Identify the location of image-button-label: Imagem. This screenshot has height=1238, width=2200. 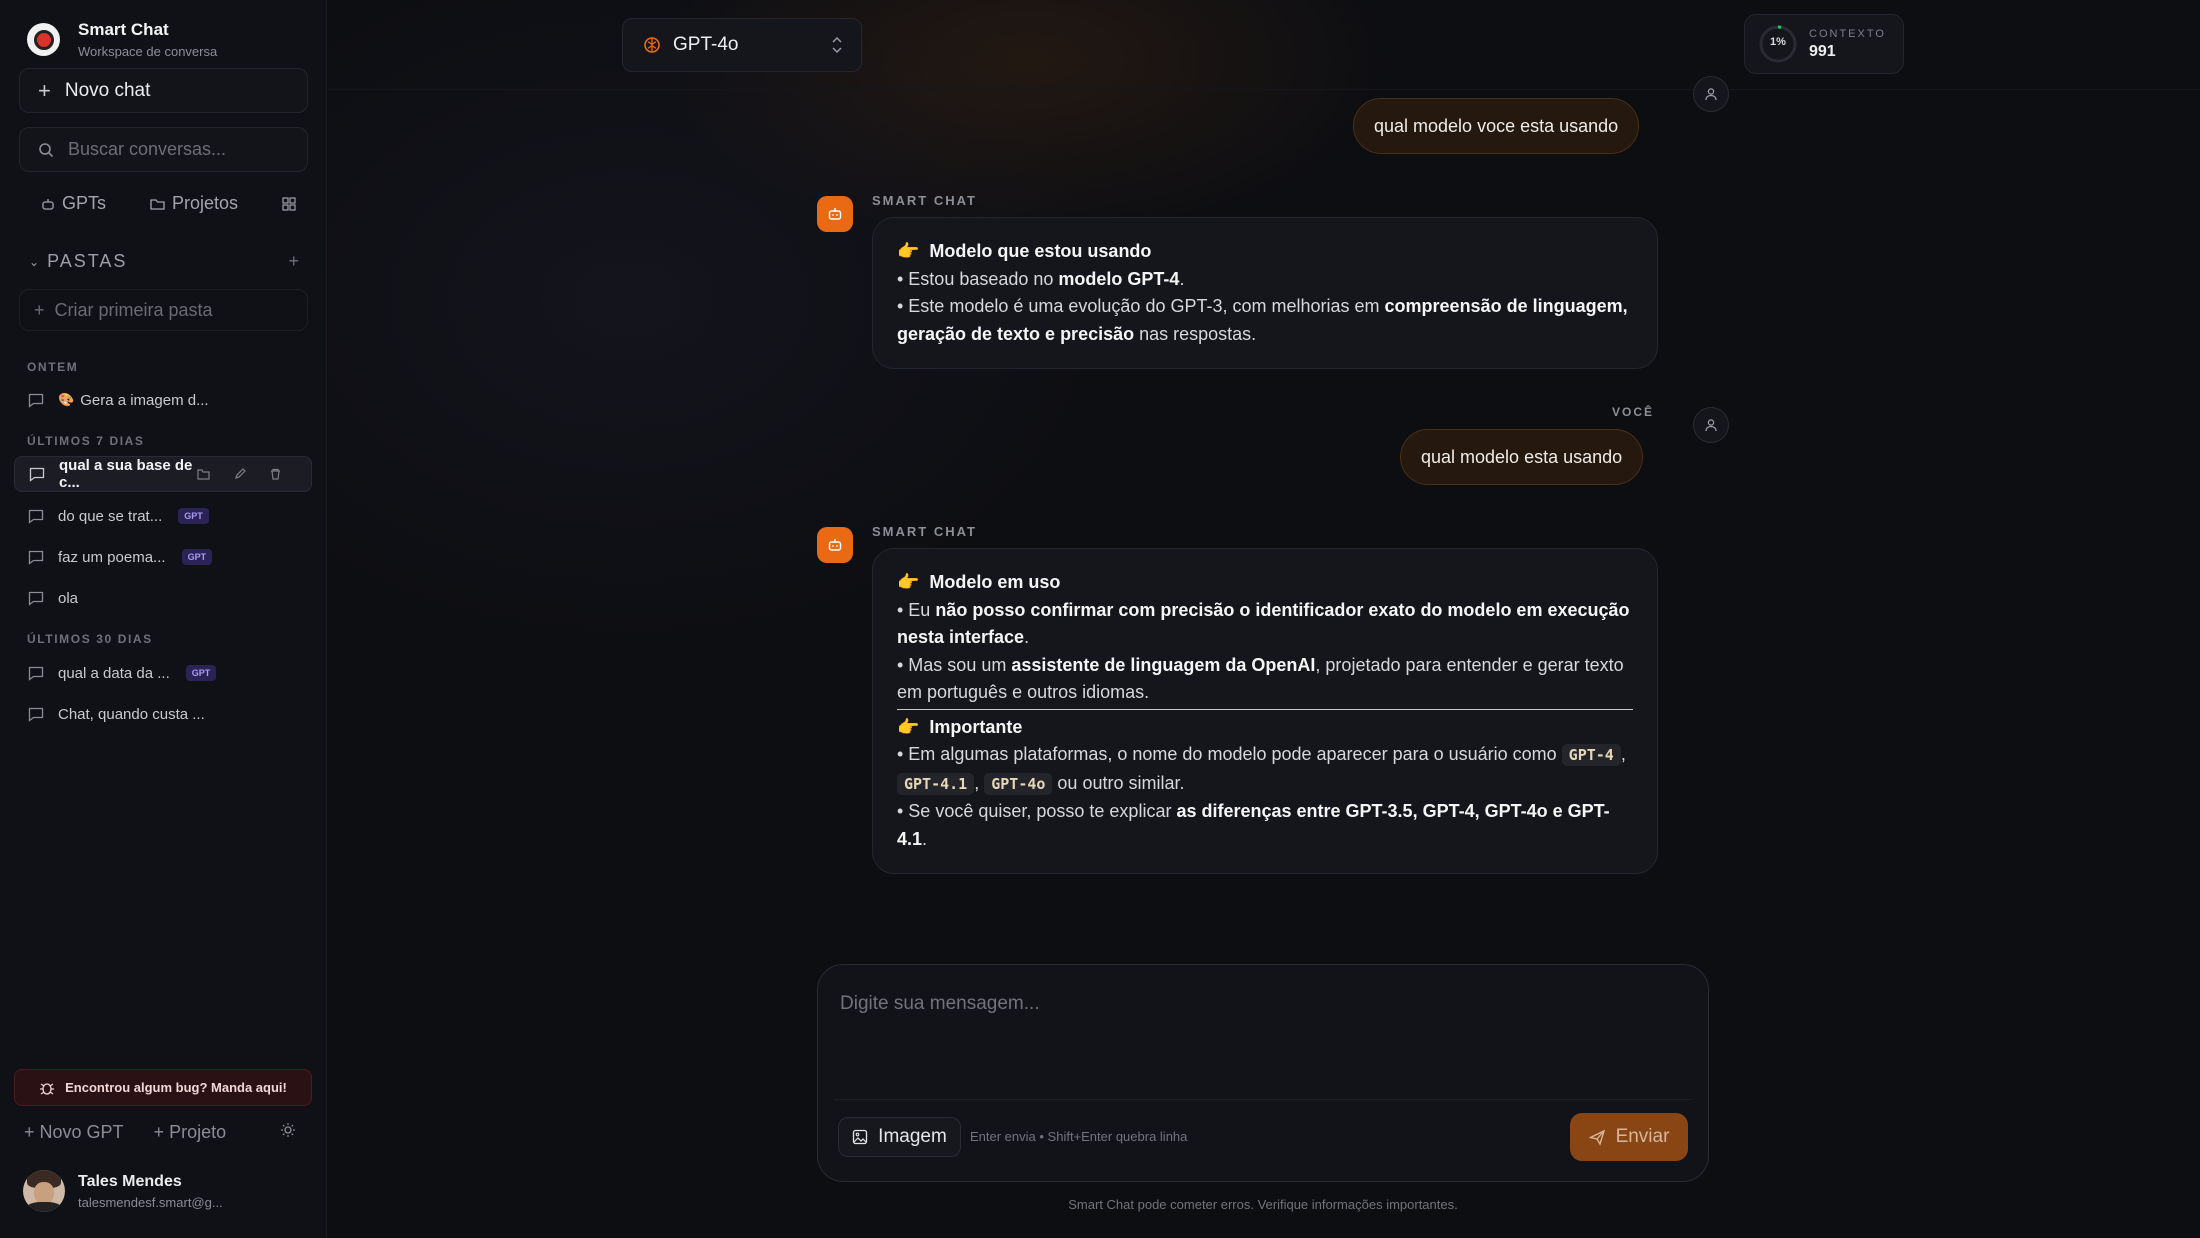
(912, 1136).